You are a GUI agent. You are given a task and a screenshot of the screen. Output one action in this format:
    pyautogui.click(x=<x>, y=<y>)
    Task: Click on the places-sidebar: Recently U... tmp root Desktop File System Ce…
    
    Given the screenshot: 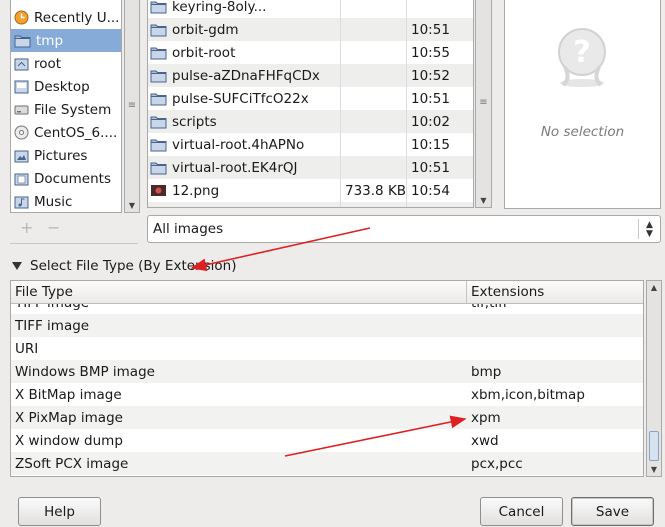 What is the action you would take?
    pyautogui.click(x=66, y=106)
    